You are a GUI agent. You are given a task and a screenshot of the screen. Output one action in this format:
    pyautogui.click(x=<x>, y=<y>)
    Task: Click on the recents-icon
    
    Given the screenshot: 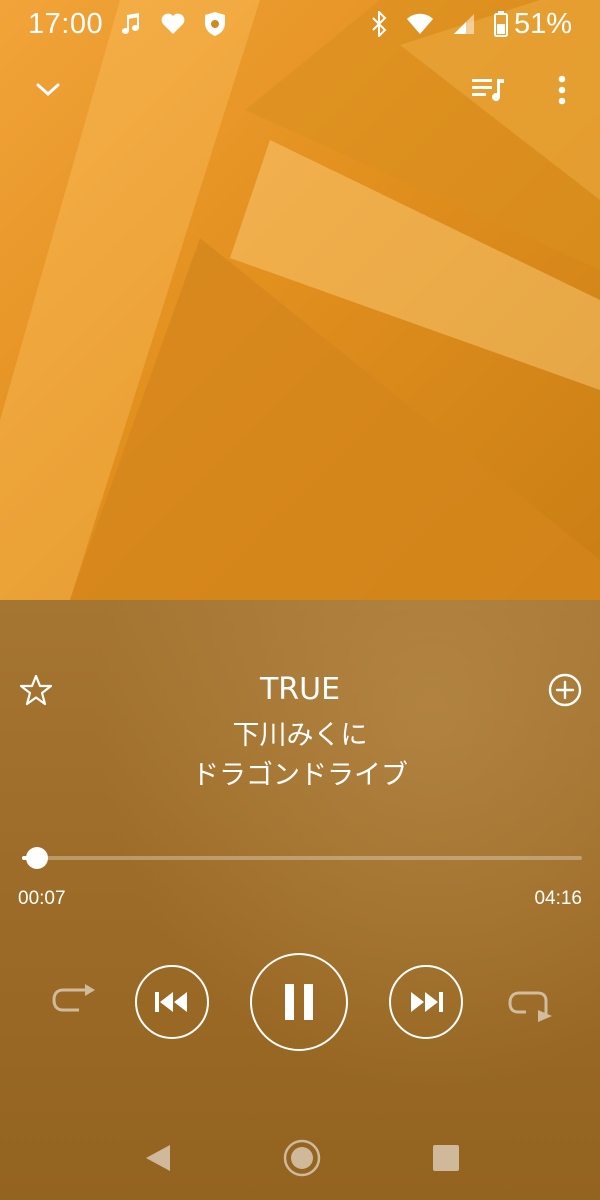 What is the action you would take?
    pyautogui.click(x=446, y=1158)
    